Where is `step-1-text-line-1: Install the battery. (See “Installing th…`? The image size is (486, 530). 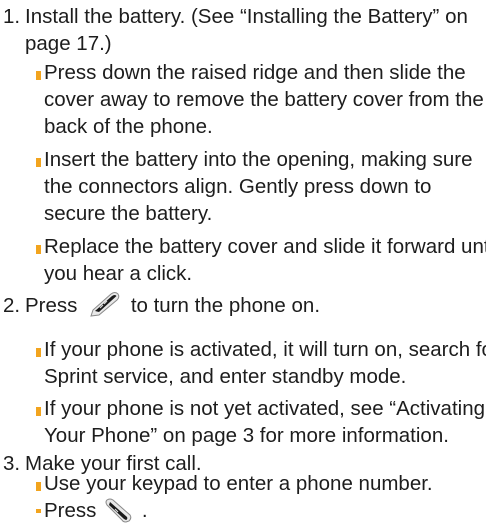
step-1-text-line-1: Install the battery. (See “Installing th… is located at coordinates (246, 16).